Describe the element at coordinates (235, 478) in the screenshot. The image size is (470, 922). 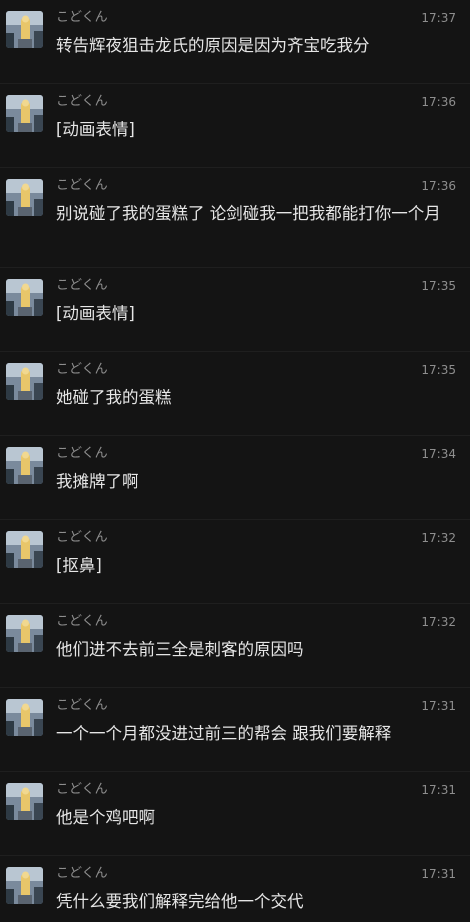
I see `message-item: こどくん 17:34 我摊牌了啊` at that location.